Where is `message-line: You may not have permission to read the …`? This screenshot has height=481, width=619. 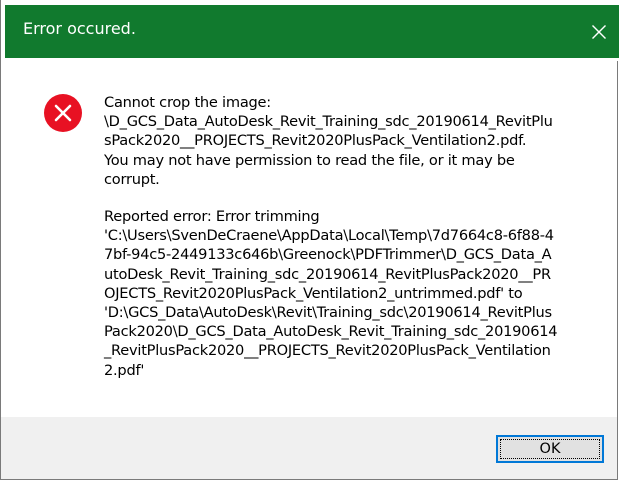
message-line: You may not have permission to read the … is located at coordinates (309, 160).